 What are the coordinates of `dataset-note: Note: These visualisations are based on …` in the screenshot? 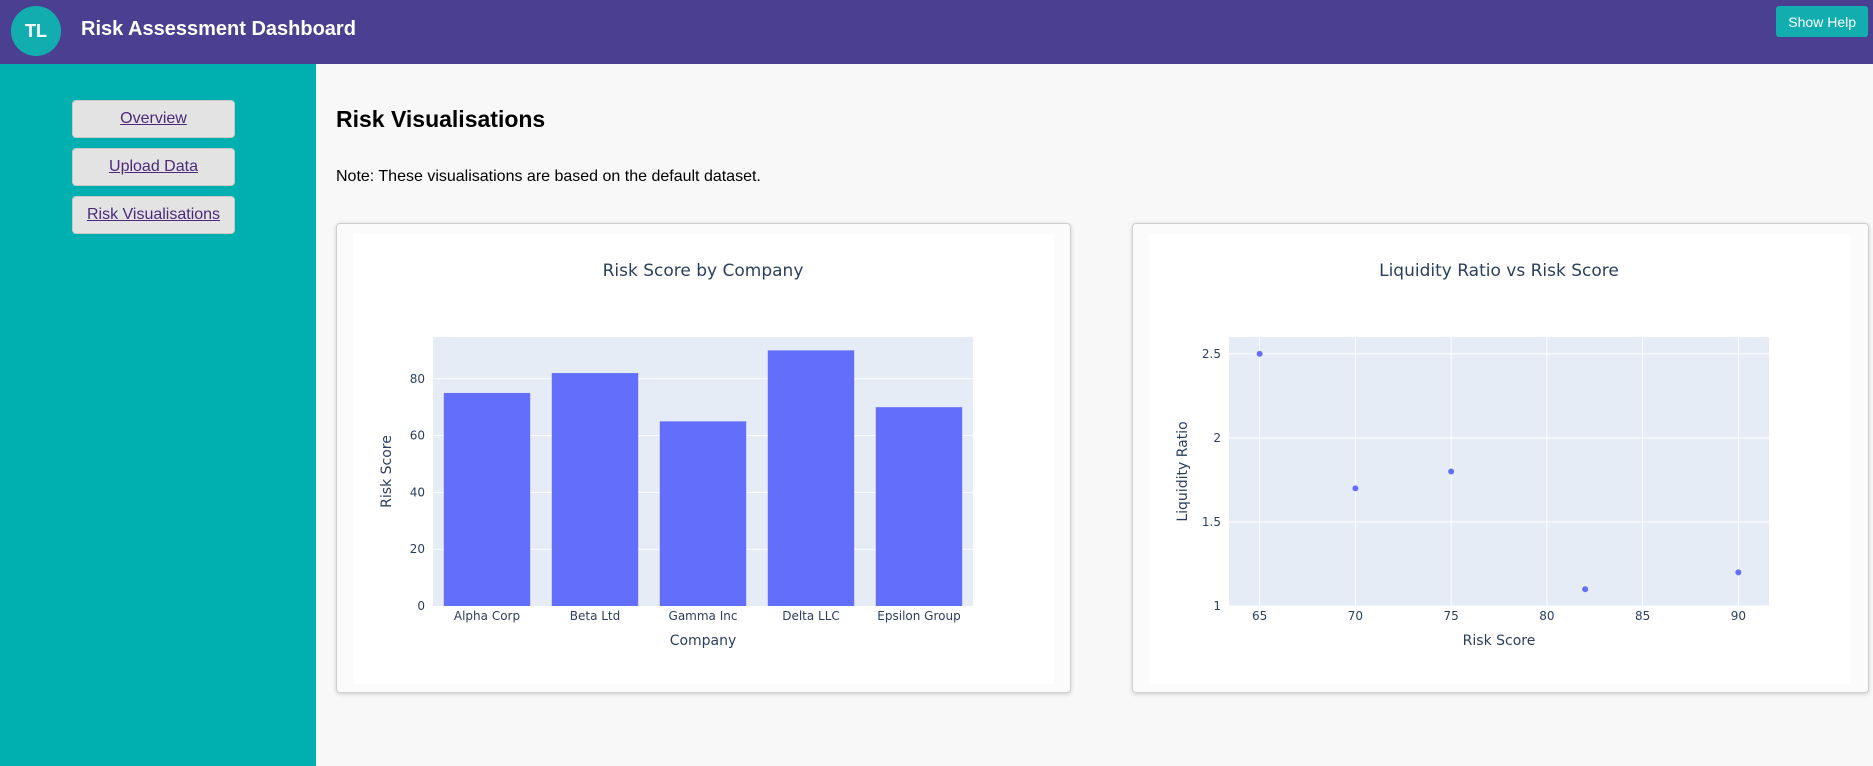 It's located at (548, 176).